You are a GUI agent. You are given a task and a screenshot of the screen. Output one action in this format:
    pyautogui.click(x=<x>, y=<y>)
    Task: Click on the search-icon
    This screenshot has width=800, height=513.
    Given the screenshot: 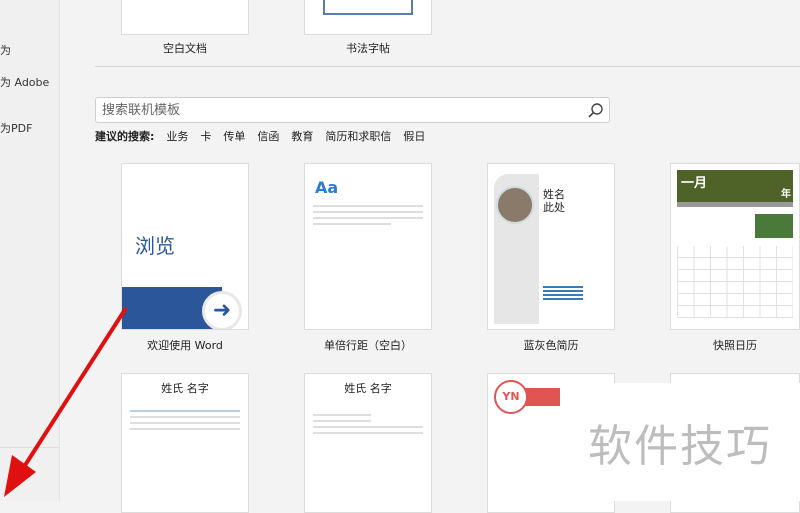 What is the action you would take?
    pyautogui.click(x=596, y=111)
    